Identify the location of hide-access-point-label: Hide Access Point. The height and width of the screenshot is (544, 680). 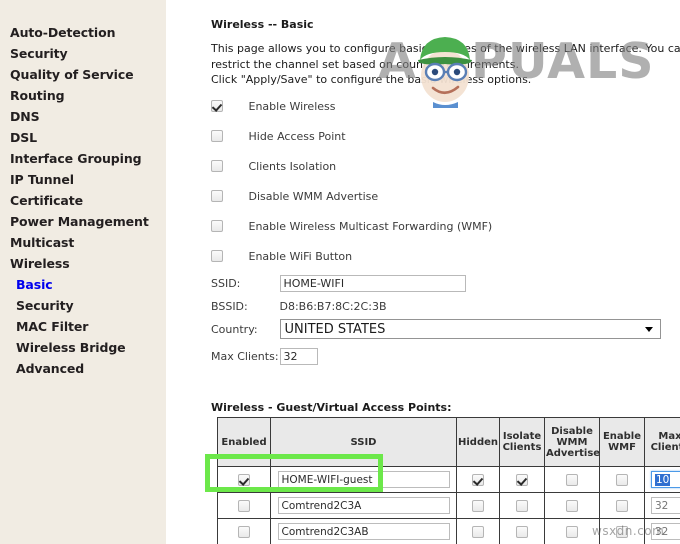
(297, 136).